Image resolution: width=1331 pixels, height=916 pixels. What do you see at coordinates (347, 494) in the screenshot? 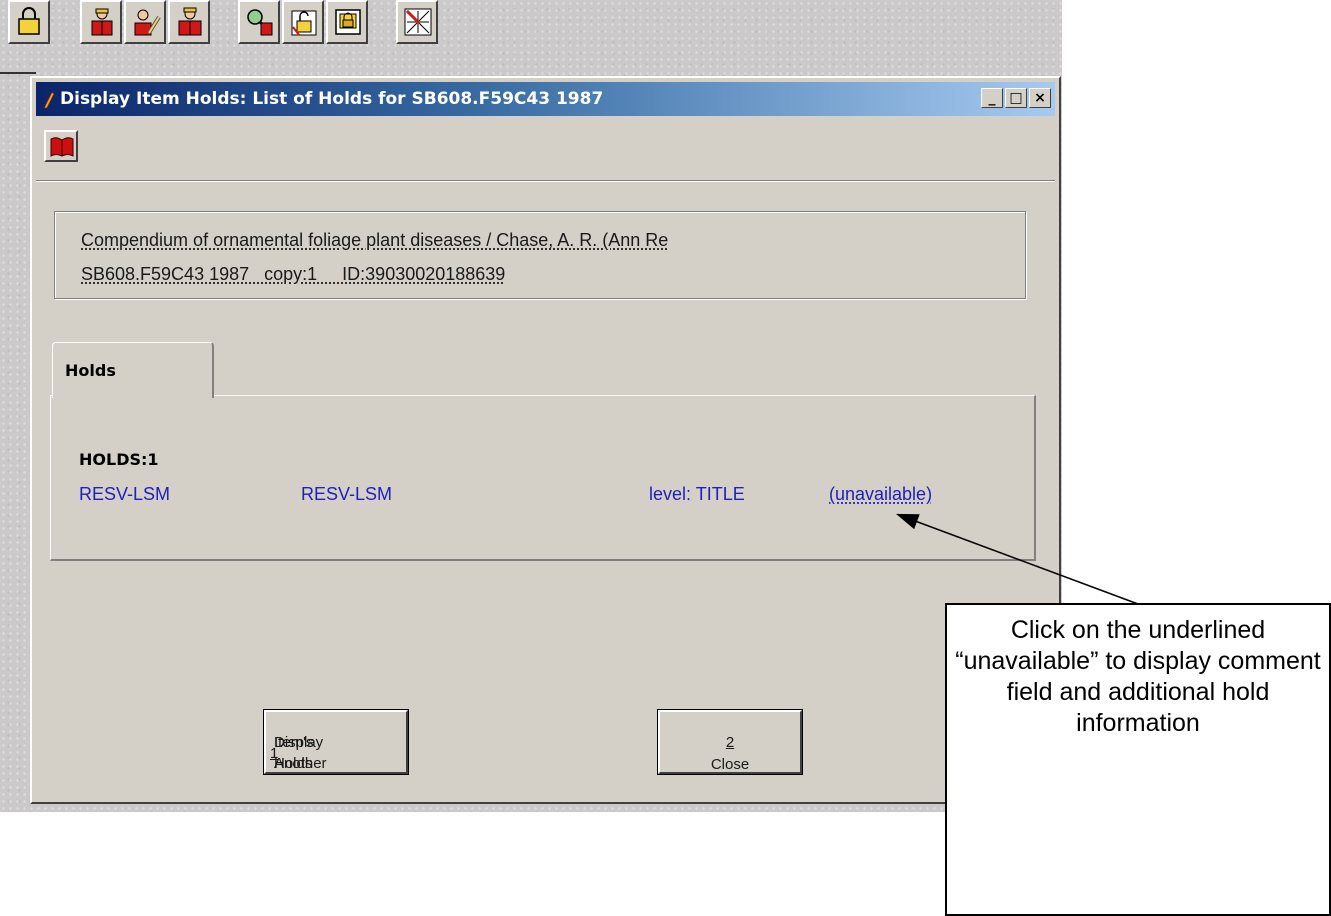
I see `hold-placed-library: RESV-LSM` at bounding box center [347, 494].